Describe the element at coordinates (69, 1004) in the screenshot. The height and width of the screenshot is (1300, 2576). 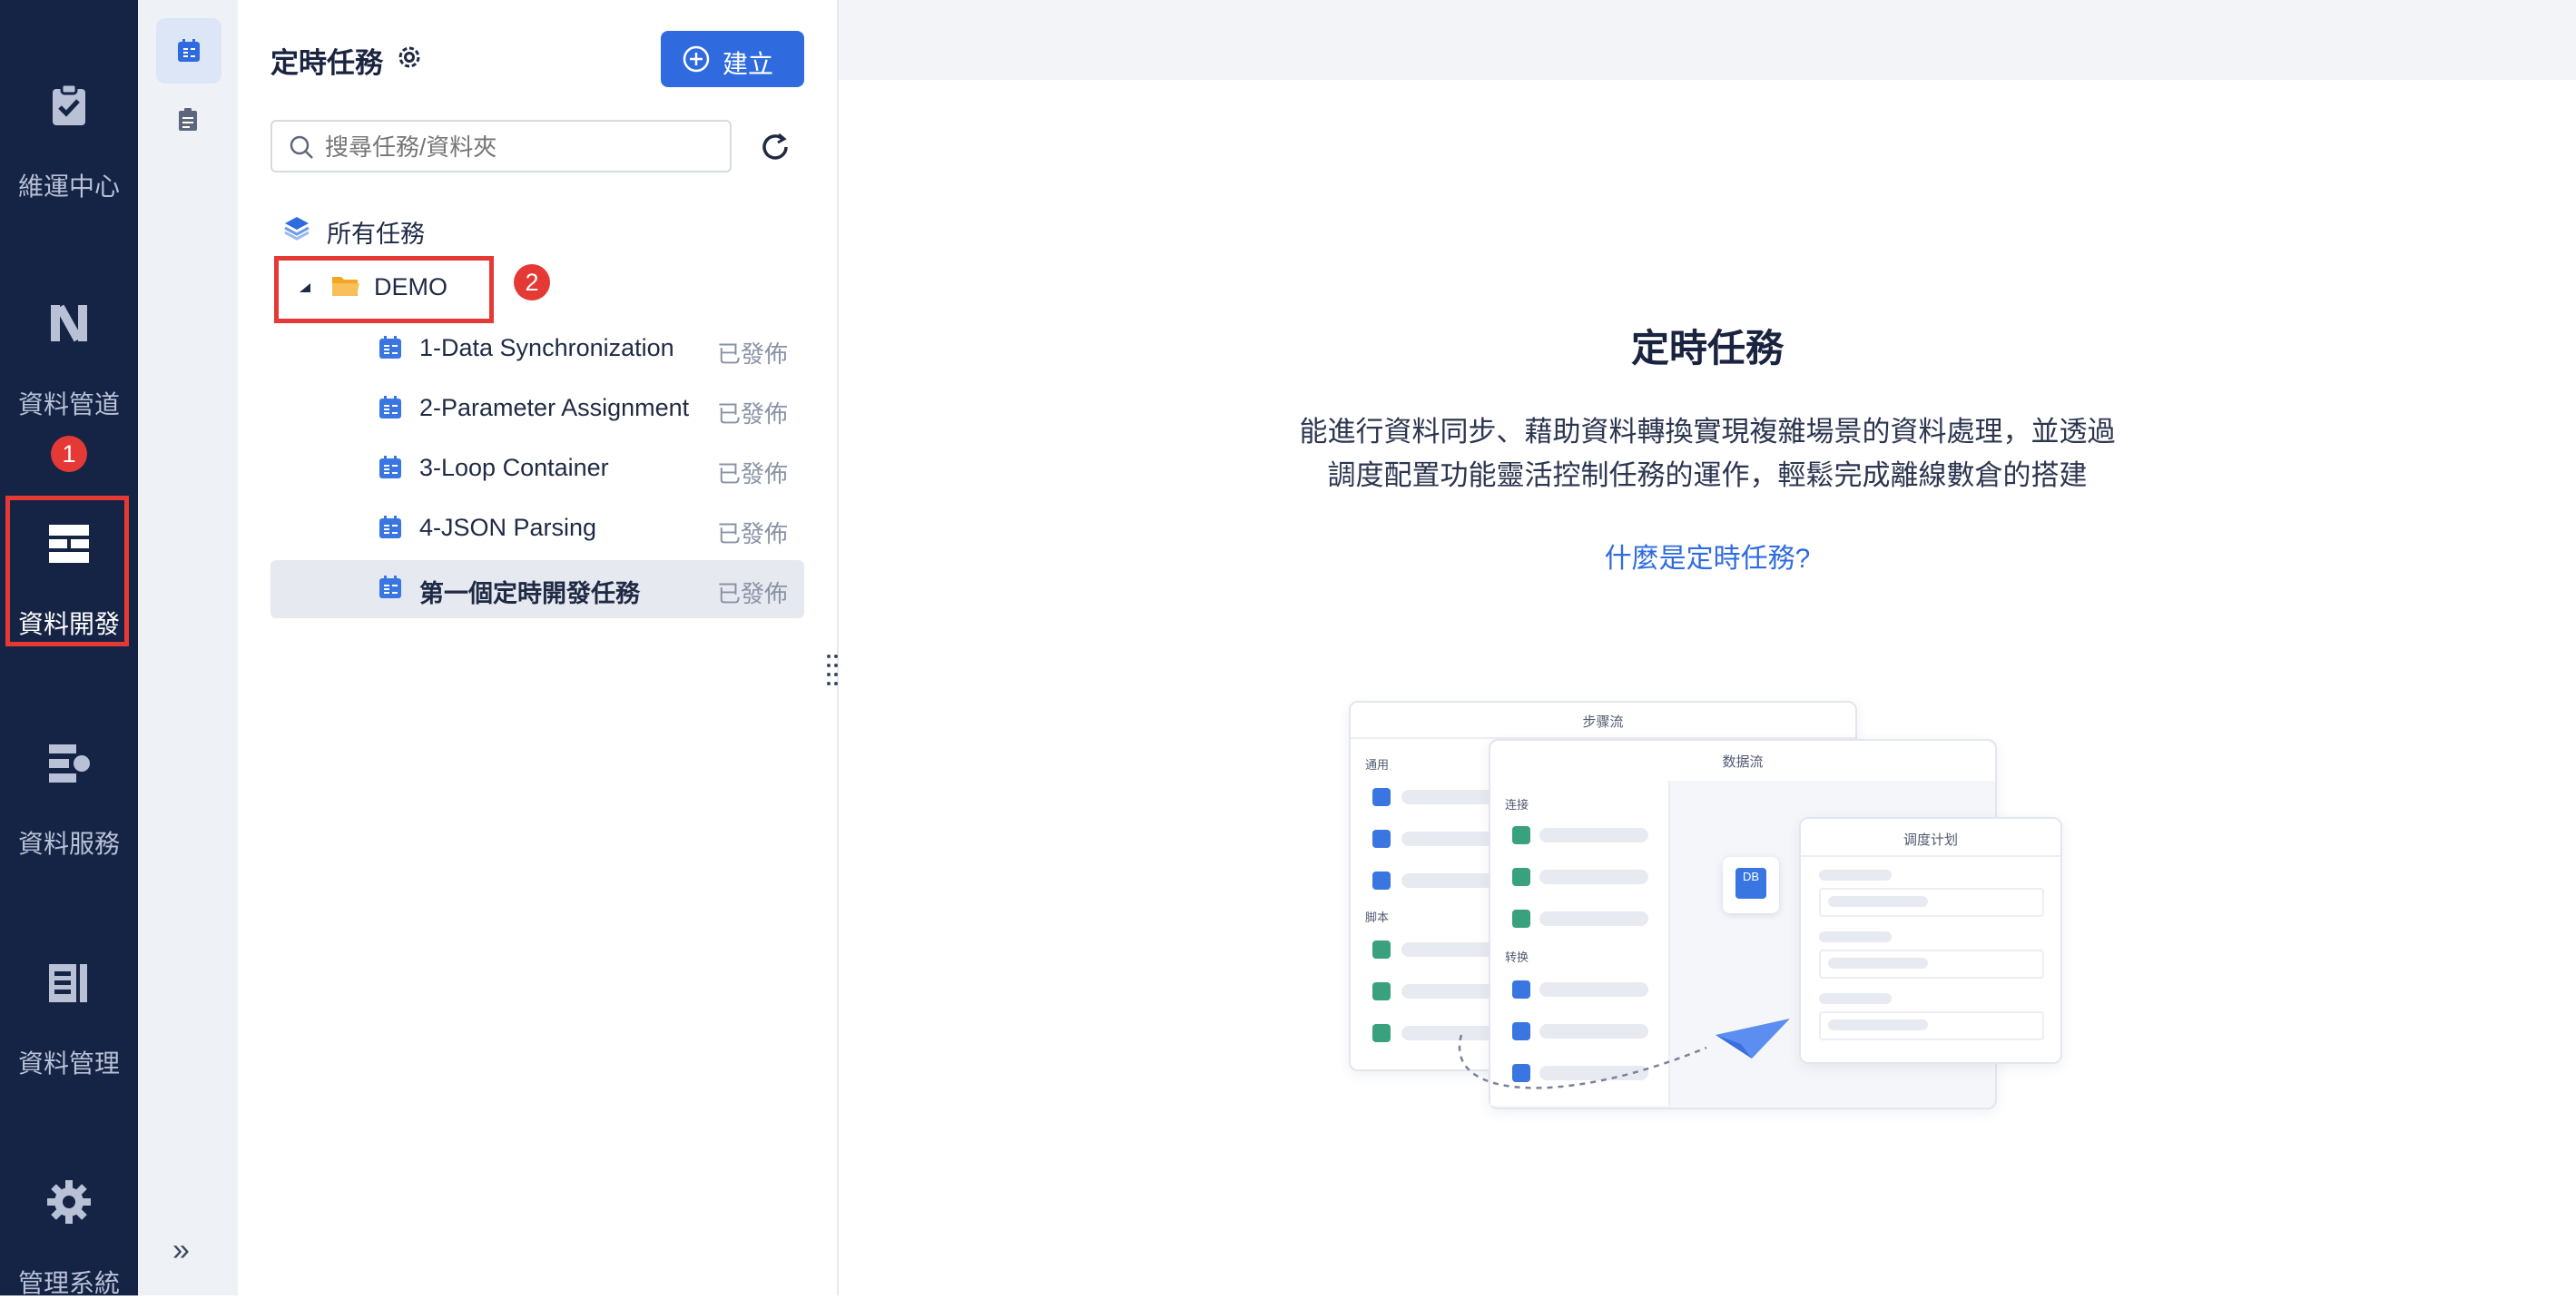
I see `nav-item-data-manage: 資料管理` at that location.